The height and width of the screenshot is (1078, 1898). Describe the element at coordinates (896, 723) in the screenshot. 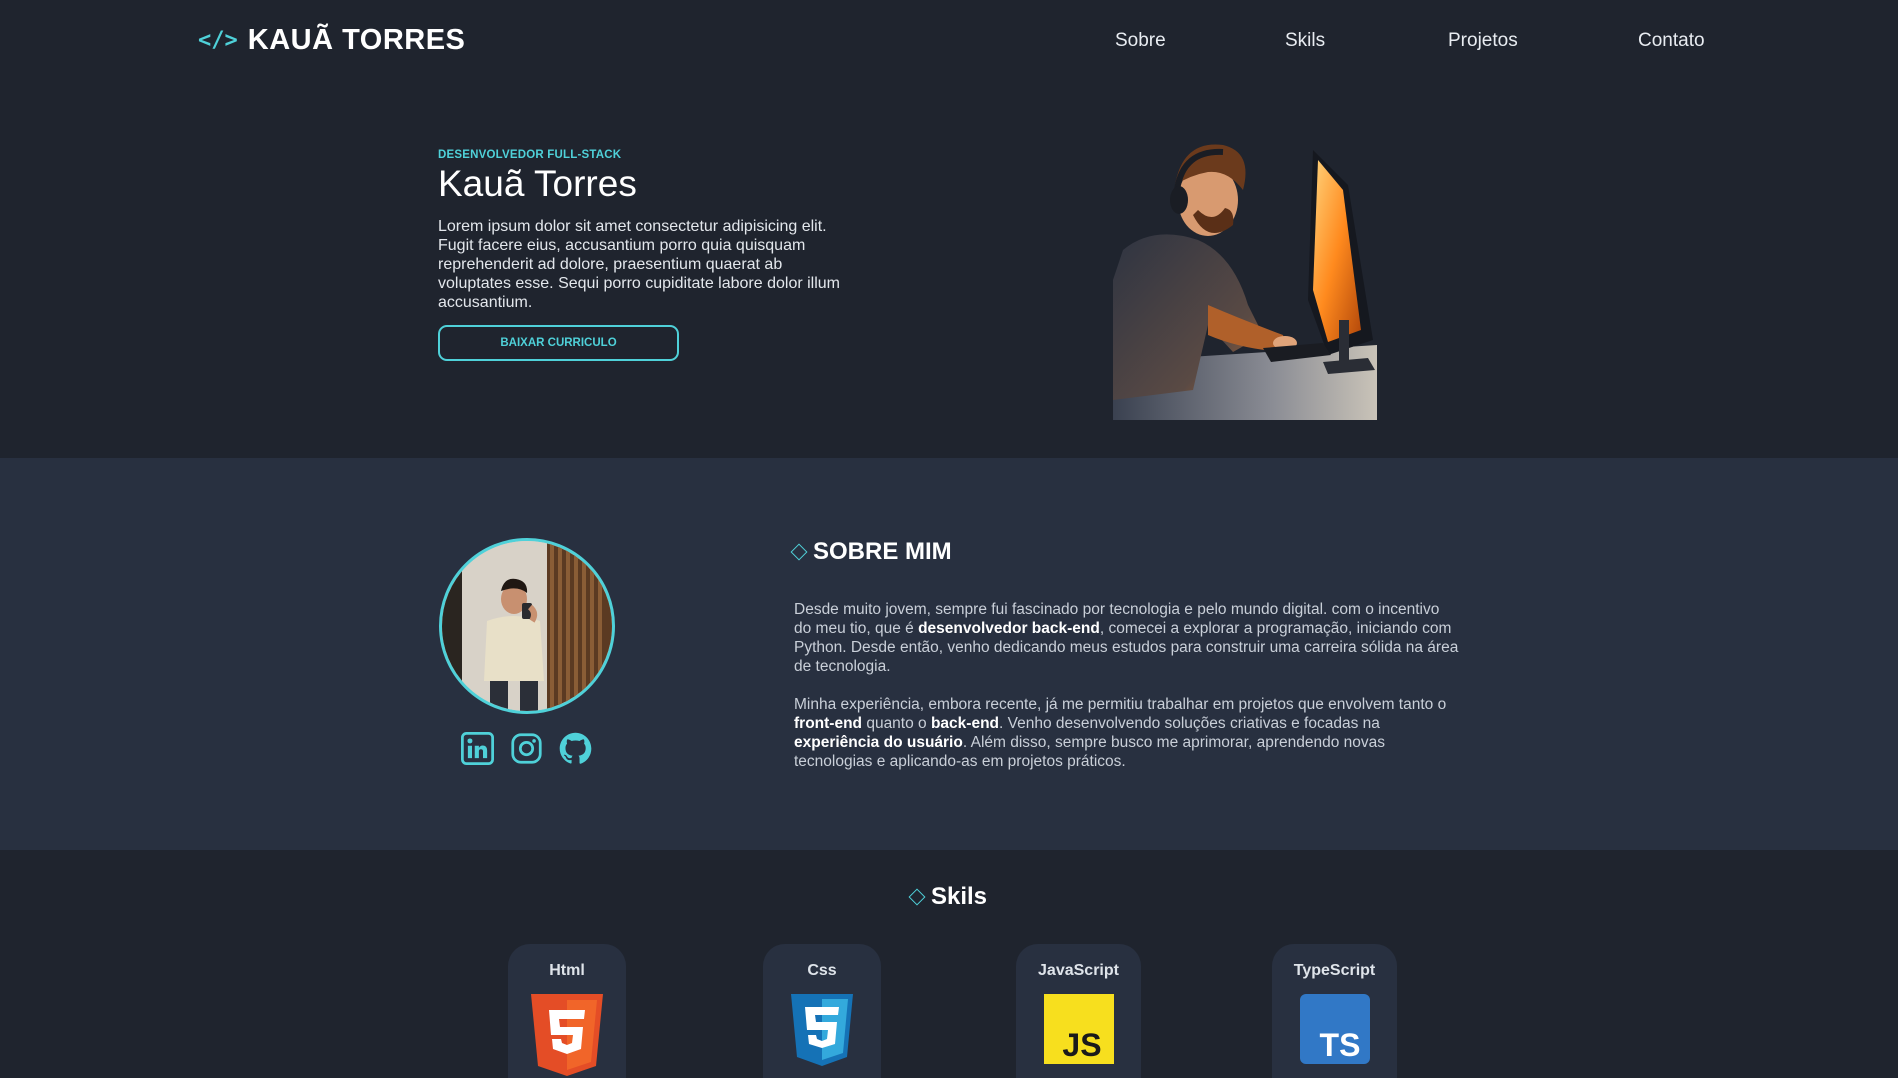

I see `about-p2-text-c: quanto o` at that location.